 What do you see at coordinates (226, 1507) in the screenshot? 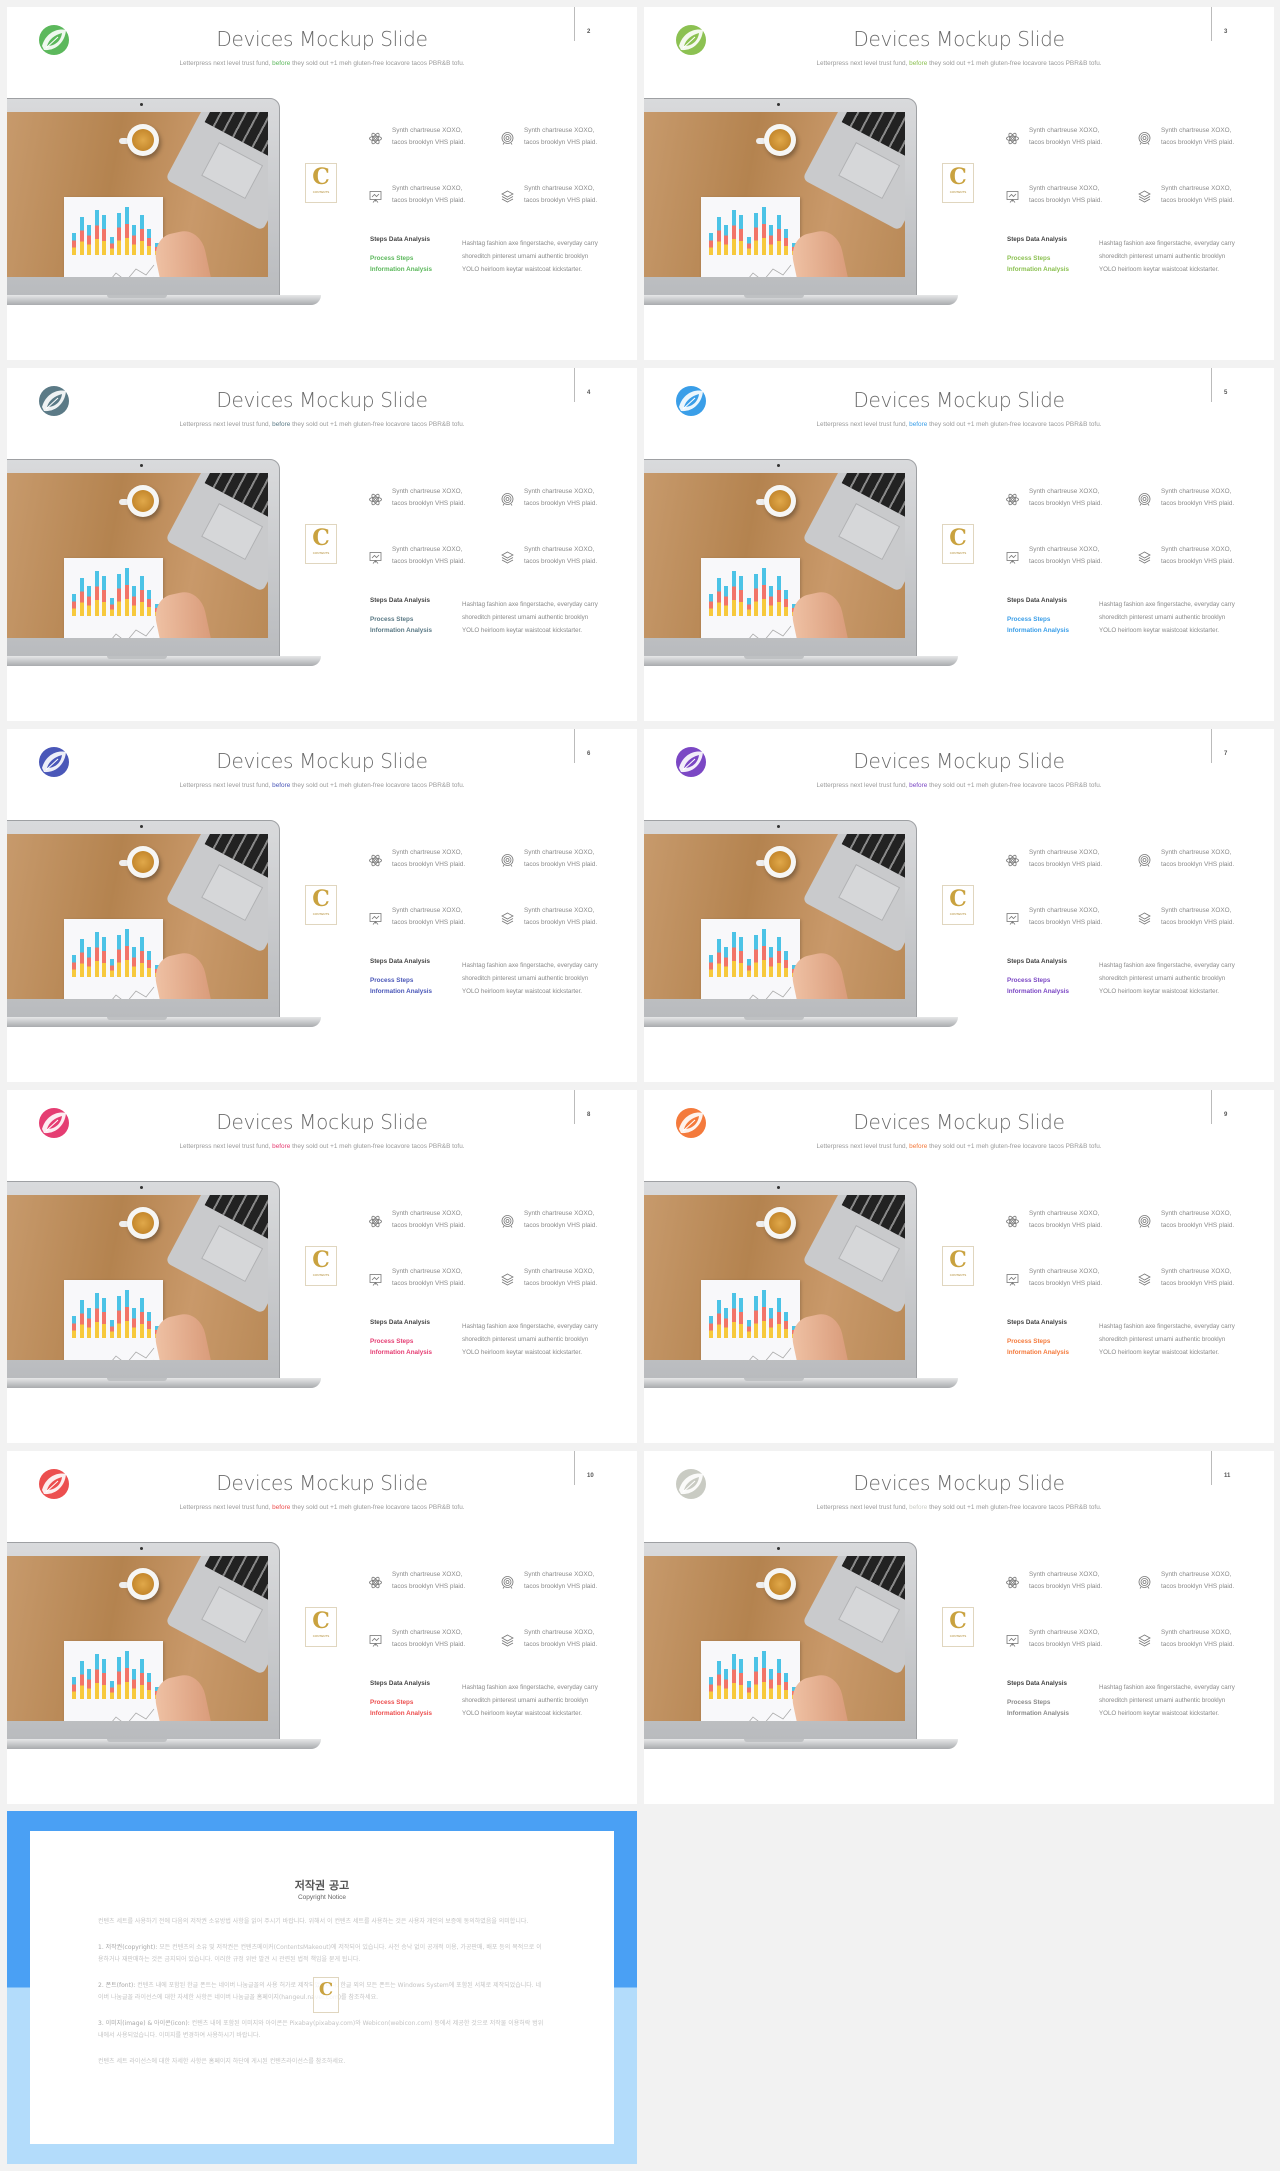
I see `subtitle-text: Letterpress next level trust fund,` at bounding box center [226, 1507].